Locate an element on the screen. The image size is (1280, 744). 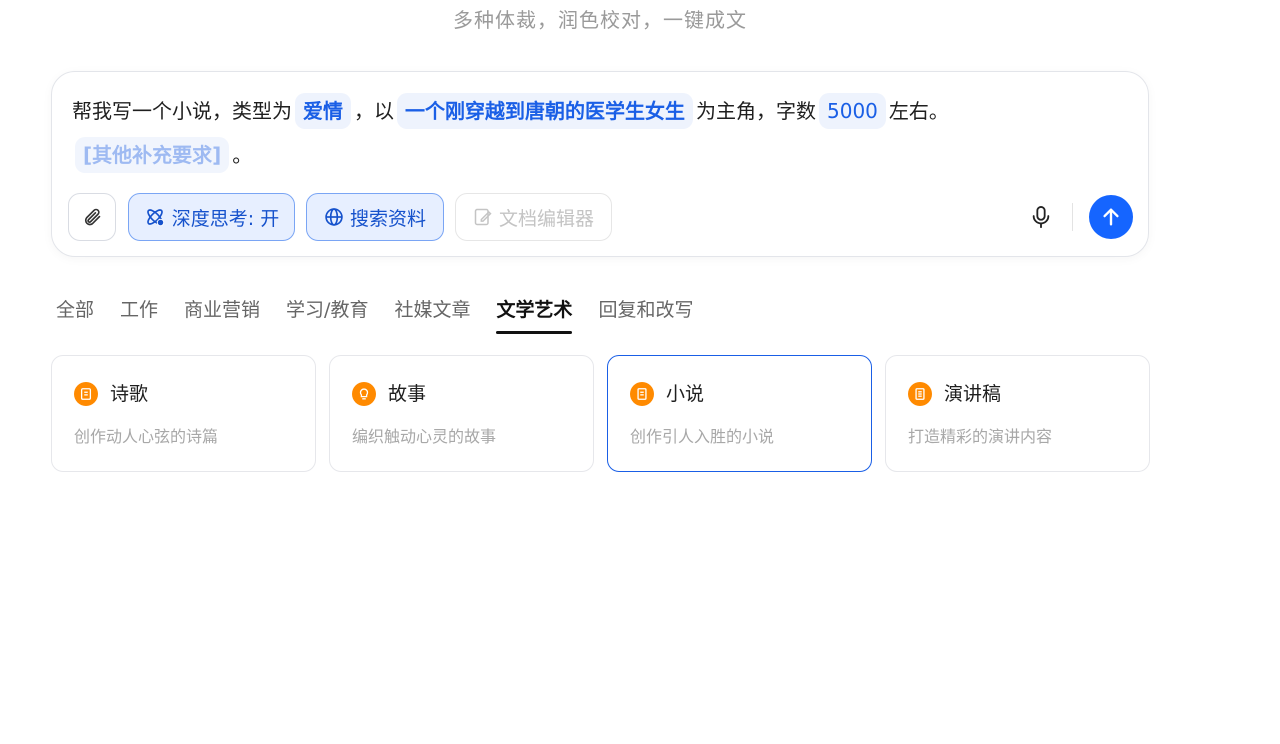
document-icon is located at coordinates (920, 394).